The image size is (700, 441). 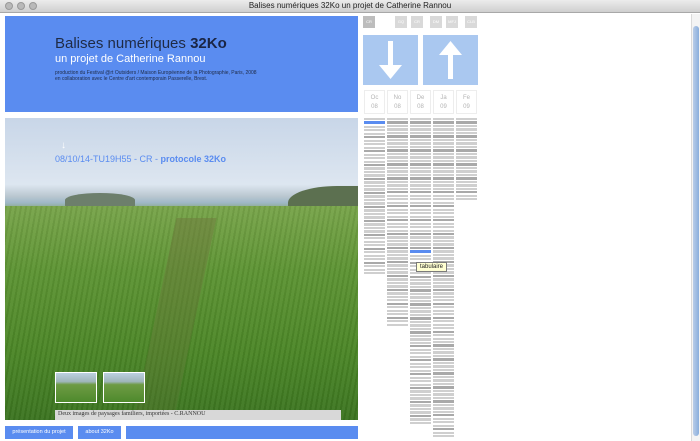 I want to click on tab-author-2: GQ, so click(x=401, y=22).